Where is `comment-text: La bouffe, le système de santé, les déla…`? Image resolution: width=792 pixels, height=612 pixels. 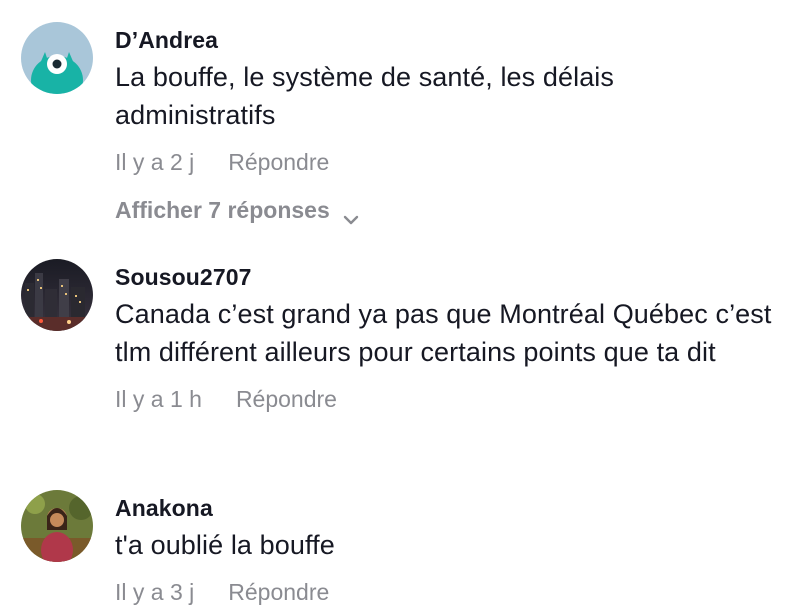 comment-text: La bouffe, le système de santé, les déla… is located at coordinates (365, 96).